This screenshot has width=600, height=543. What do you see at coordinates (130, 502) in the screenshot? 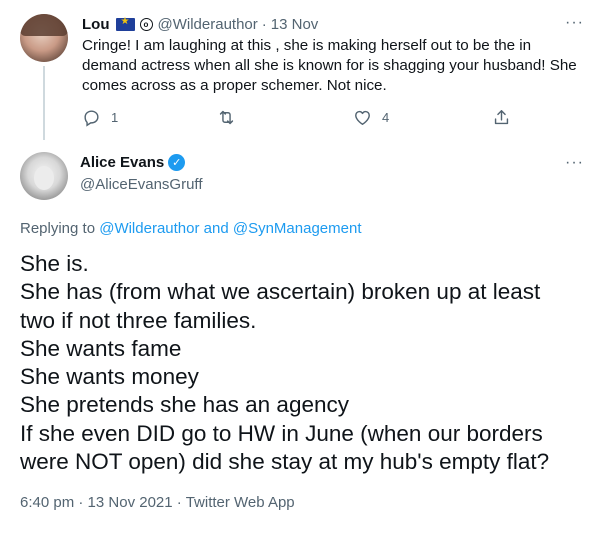
I see `tweet-date: 13 Nov 2021` at bounding box center [130, 502].